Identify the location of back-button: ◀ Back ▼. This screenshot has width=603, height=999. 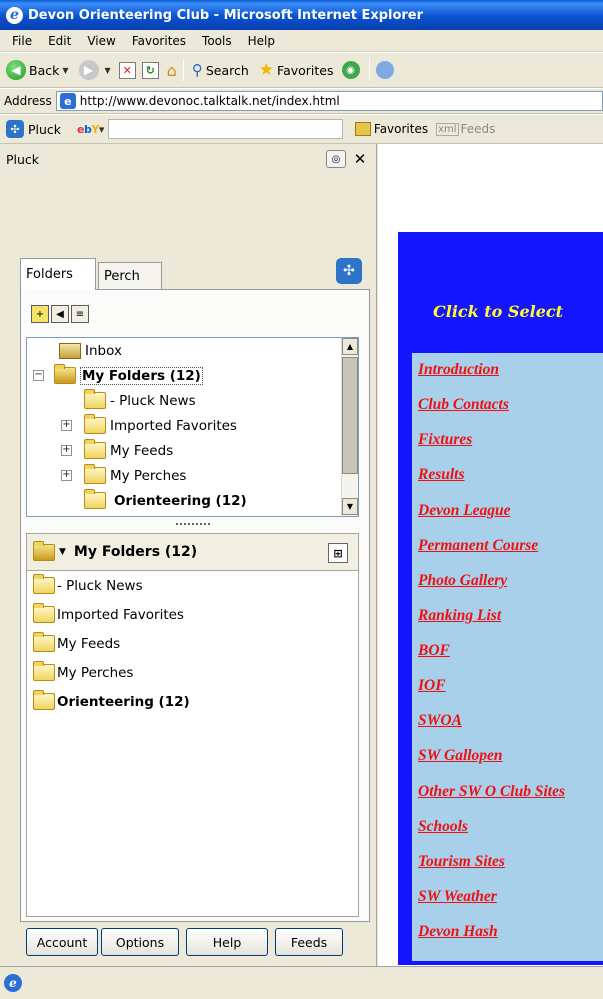
(37, 70).